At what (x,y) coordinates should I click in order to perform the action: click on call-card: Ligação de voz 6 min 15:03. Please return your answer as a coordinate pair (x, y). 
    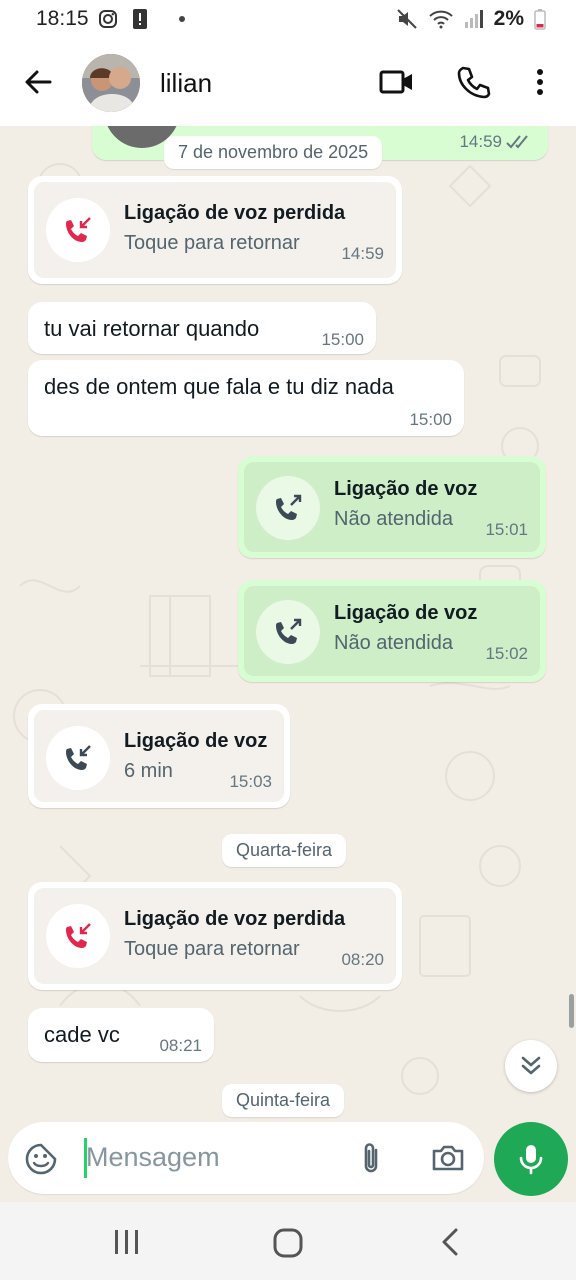
    Looking at the image, I should click on (159, 756).